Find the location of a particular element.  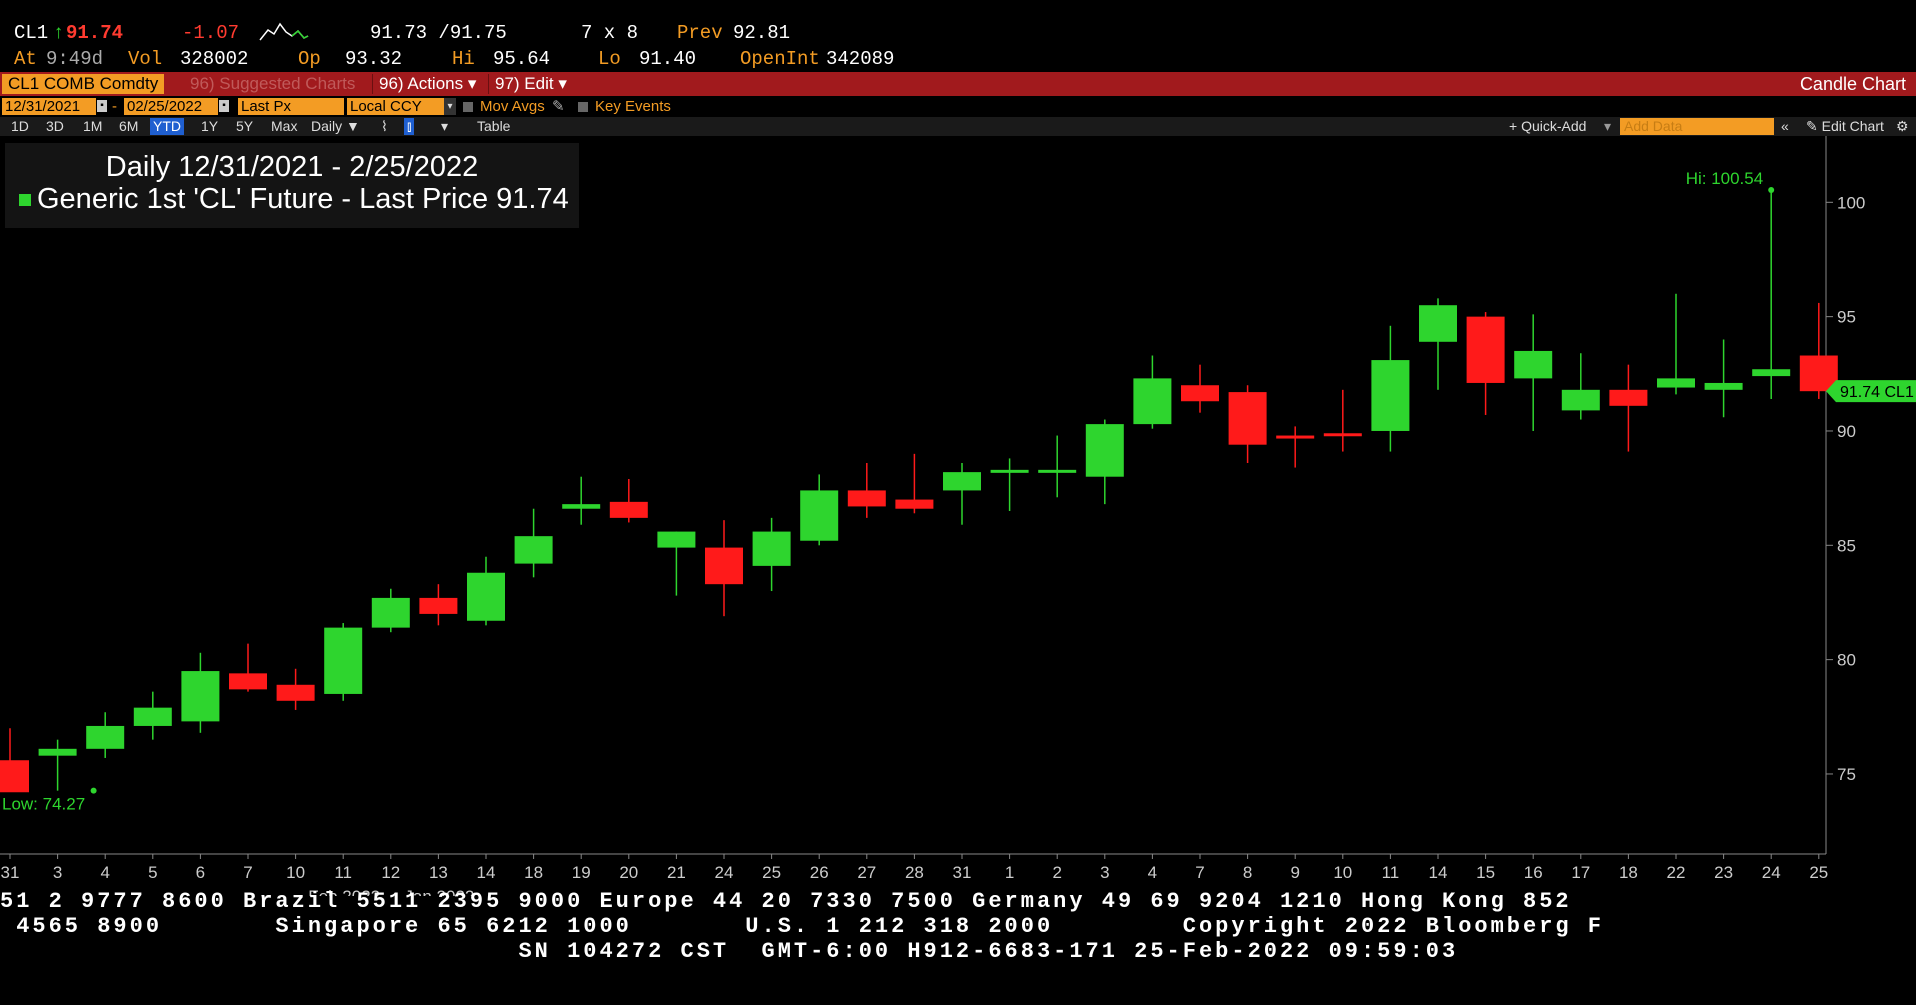

y-tick-label: 100 is located at coordinates (1851, 202).